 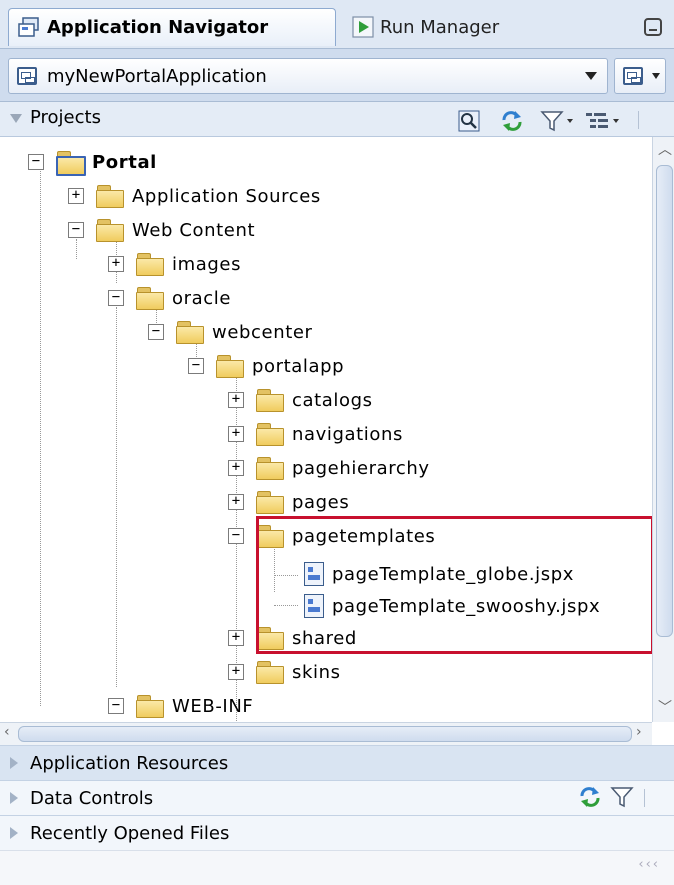 What do you see at coordinates (7, 732) in the screenshot?
I see `scroll-left-icon: ‹` at bounding box center [7, 732].